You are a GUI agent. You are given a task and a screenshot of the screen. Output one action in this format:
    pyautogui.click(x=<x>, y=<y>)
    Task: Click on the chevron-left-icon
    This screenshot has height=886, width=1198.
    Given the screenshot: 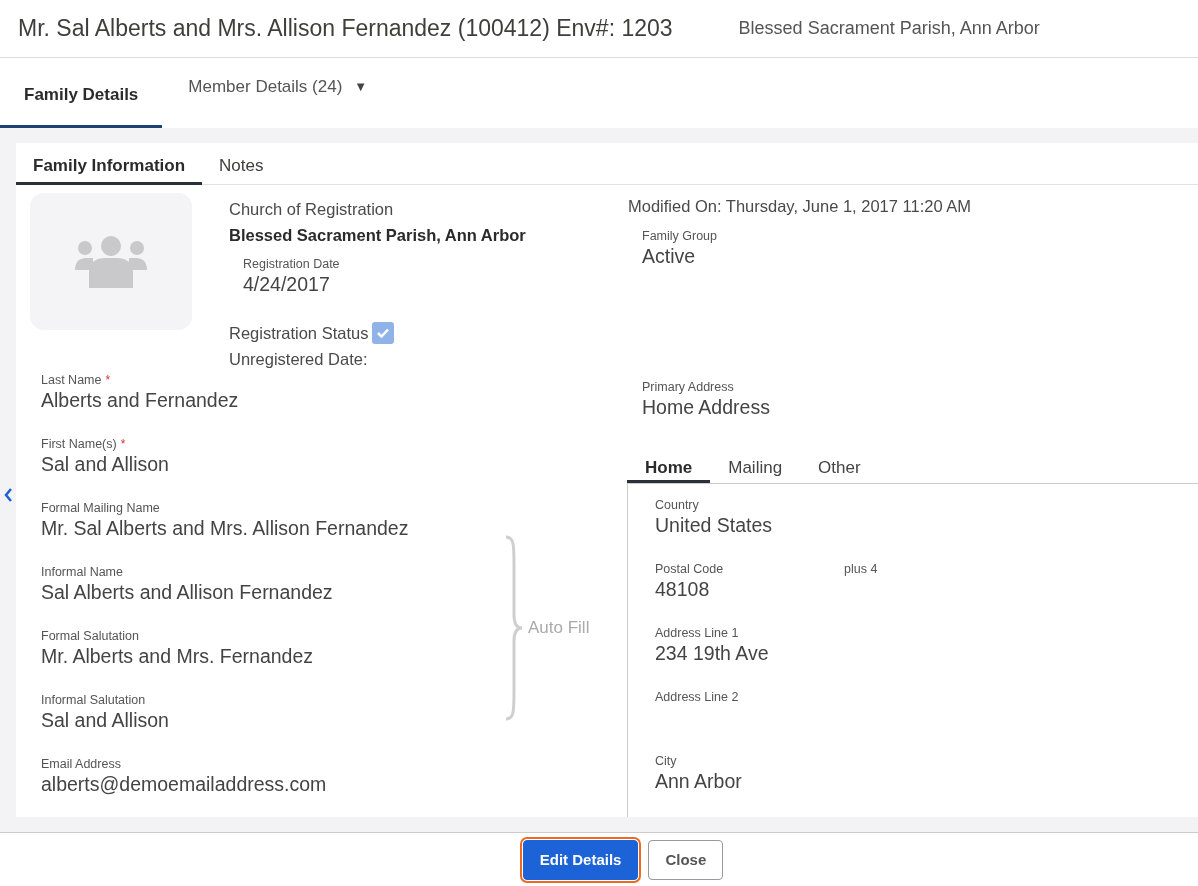 What is the action you would take?
    pyautogui.click(x=8, y=495)
    